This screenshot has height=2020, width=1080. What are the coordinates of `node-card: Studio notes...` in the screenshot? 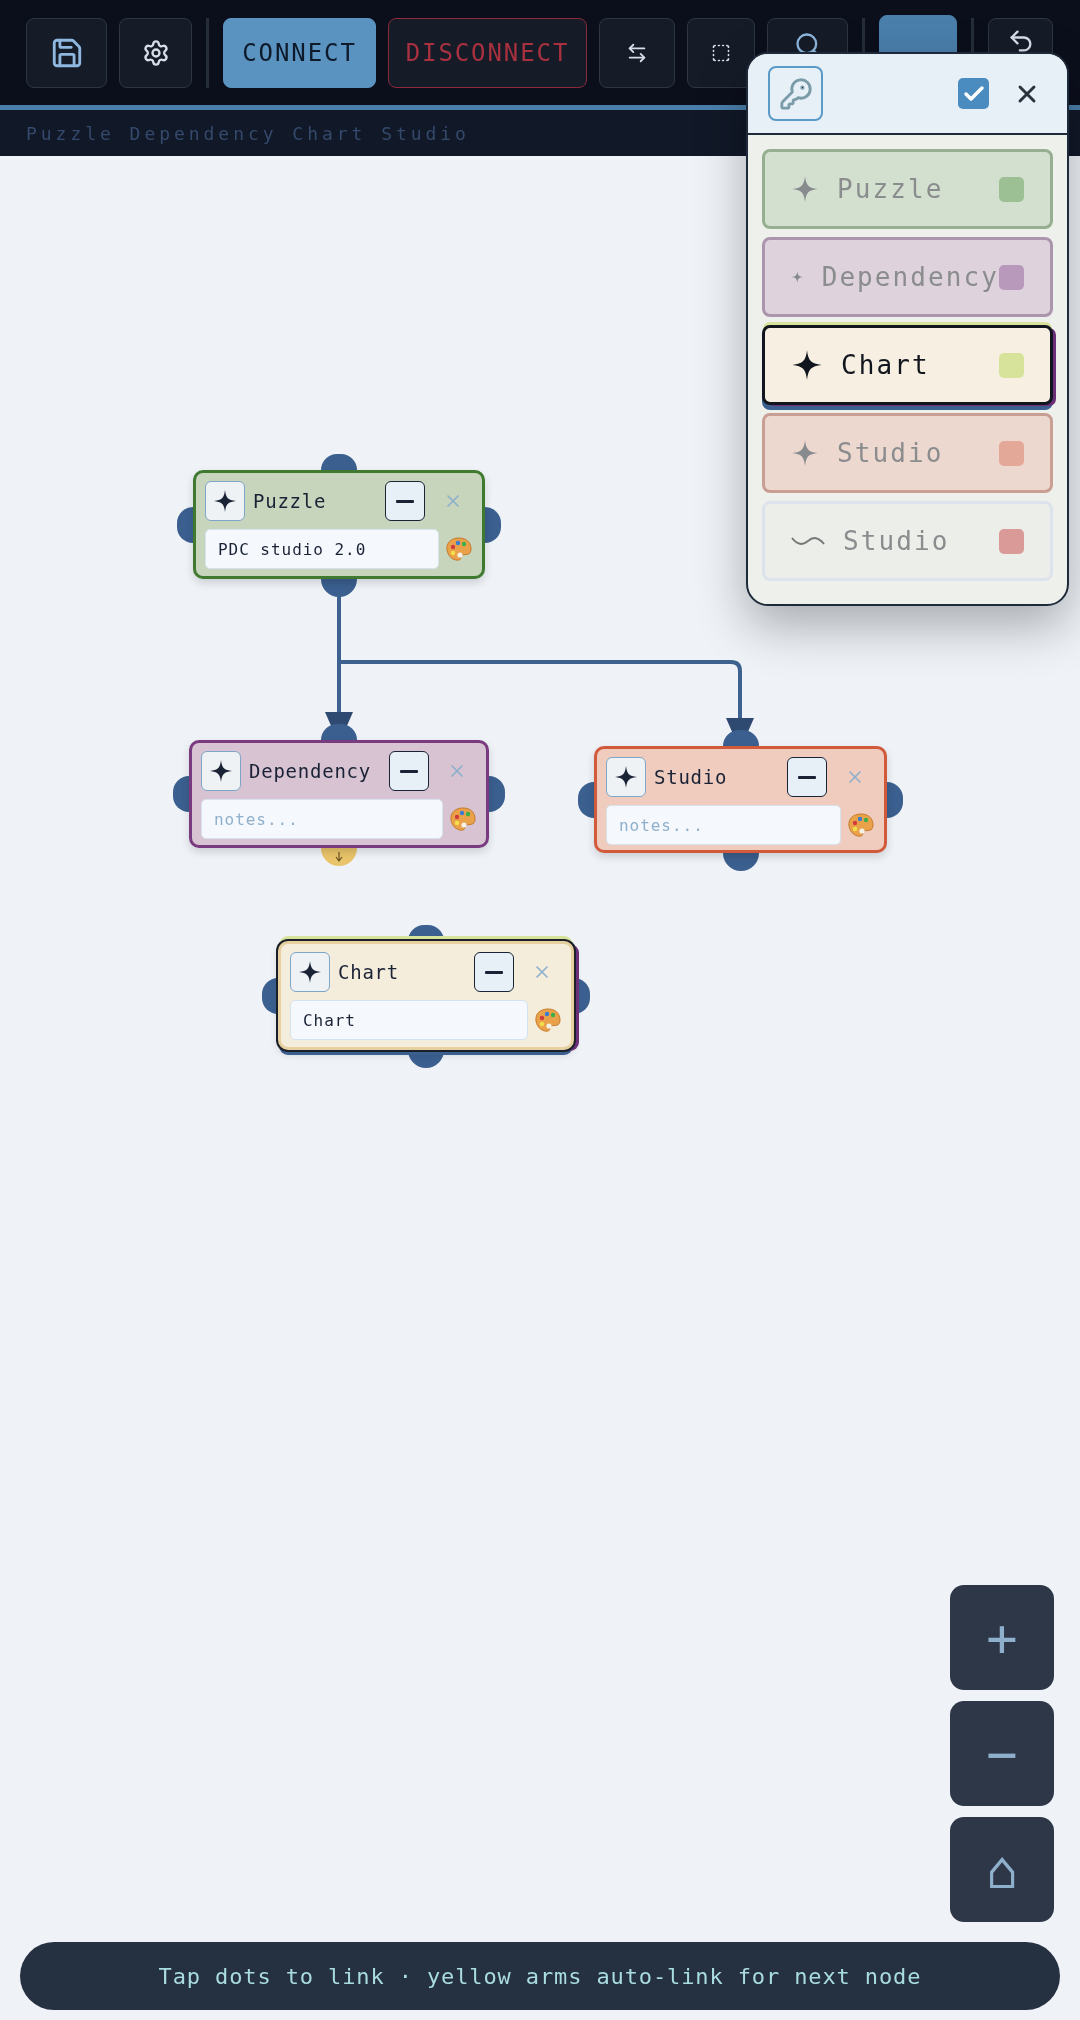 It's located at (740, 799).